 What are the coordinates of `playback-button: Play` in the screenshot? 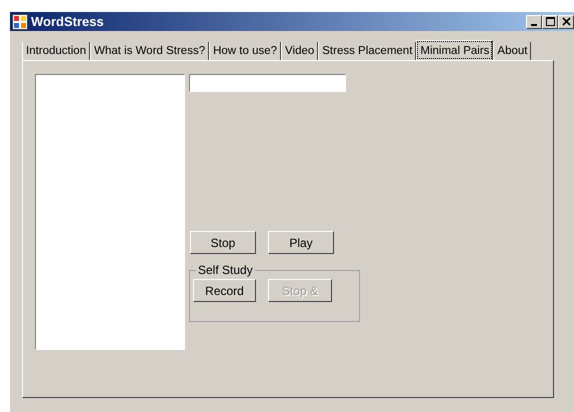 It's located at (301, 242).